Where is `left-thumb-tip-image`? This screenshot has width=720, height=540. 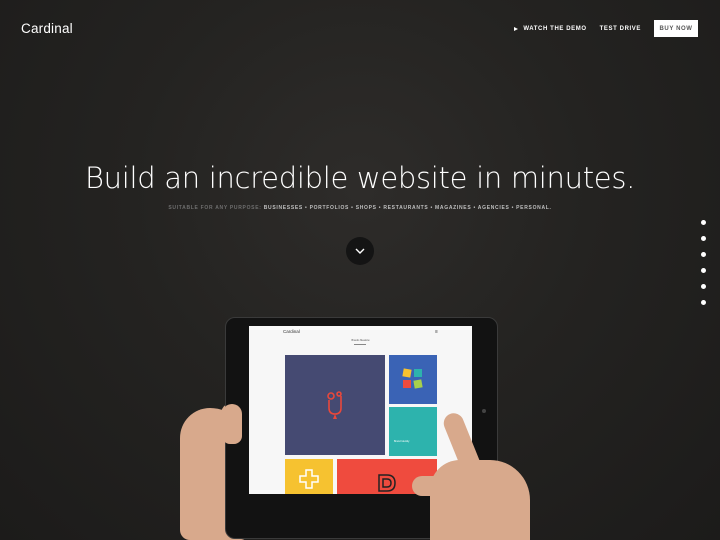 left-thumb-tip-image is located at coordinates (232, 424).